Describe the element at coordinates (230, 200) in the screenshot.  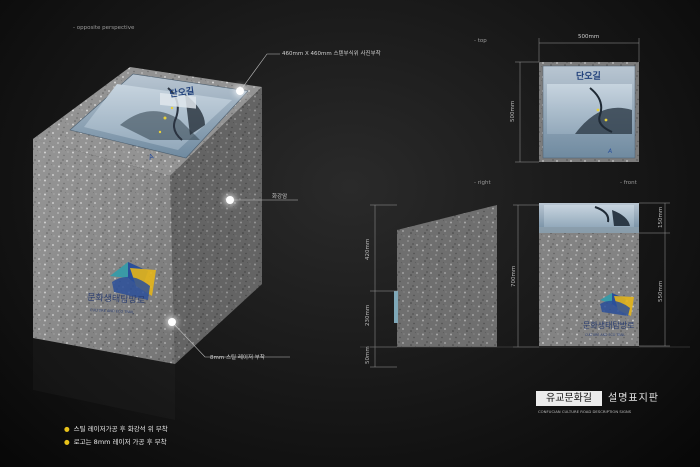
I see `callout-dot-stone` at that location.